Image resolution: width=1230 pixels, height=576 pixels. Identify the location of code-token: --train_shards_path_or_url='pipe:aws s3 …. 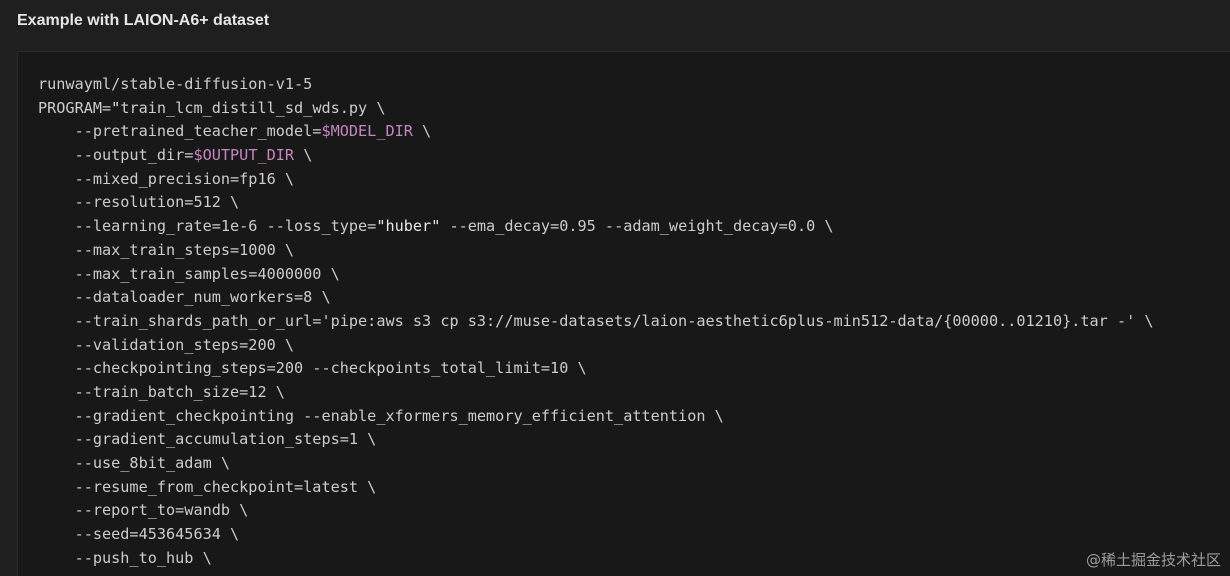
(596, 320).